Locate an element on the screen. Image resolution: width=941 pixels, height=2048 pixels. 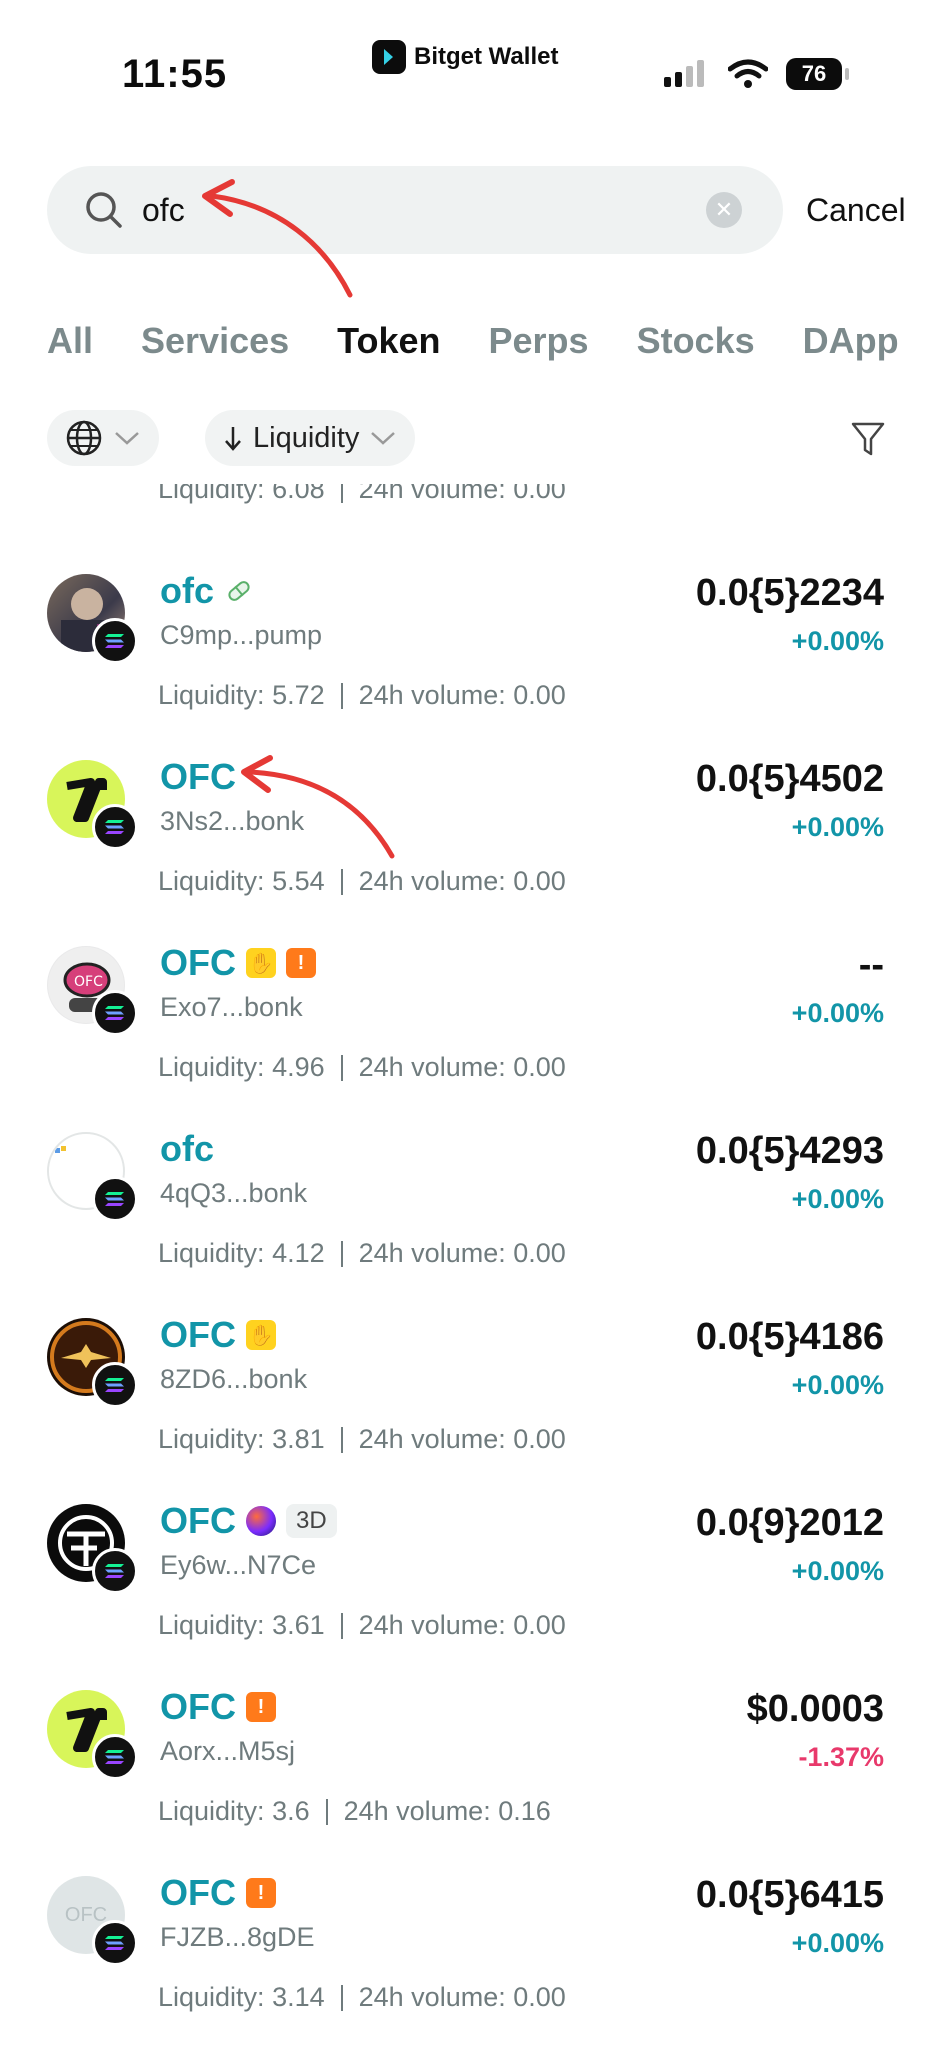
annotation-arrow-search is located at coordinates (277, 238).